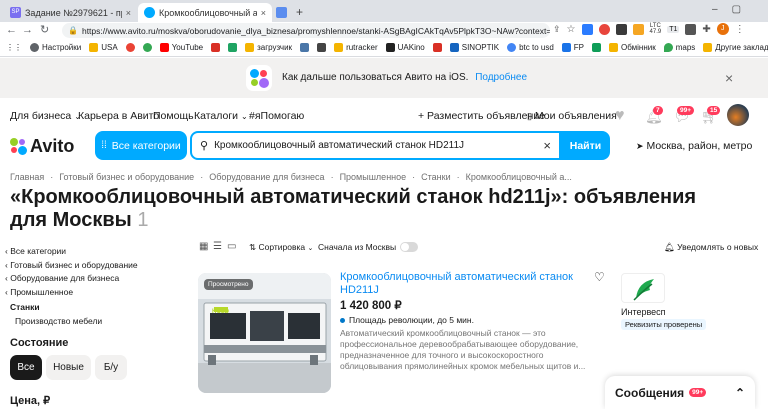 The image size is (768, 409). Describe the element at coordinates (233, 47) in the screenshot. I see `bookmark-drive` at that location.